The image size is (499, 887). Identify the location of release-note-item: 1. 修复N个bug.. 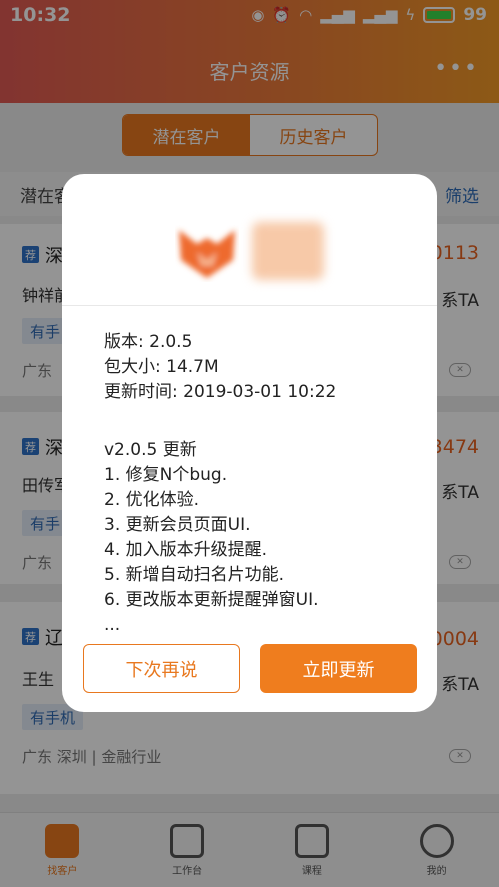
(166, 475).